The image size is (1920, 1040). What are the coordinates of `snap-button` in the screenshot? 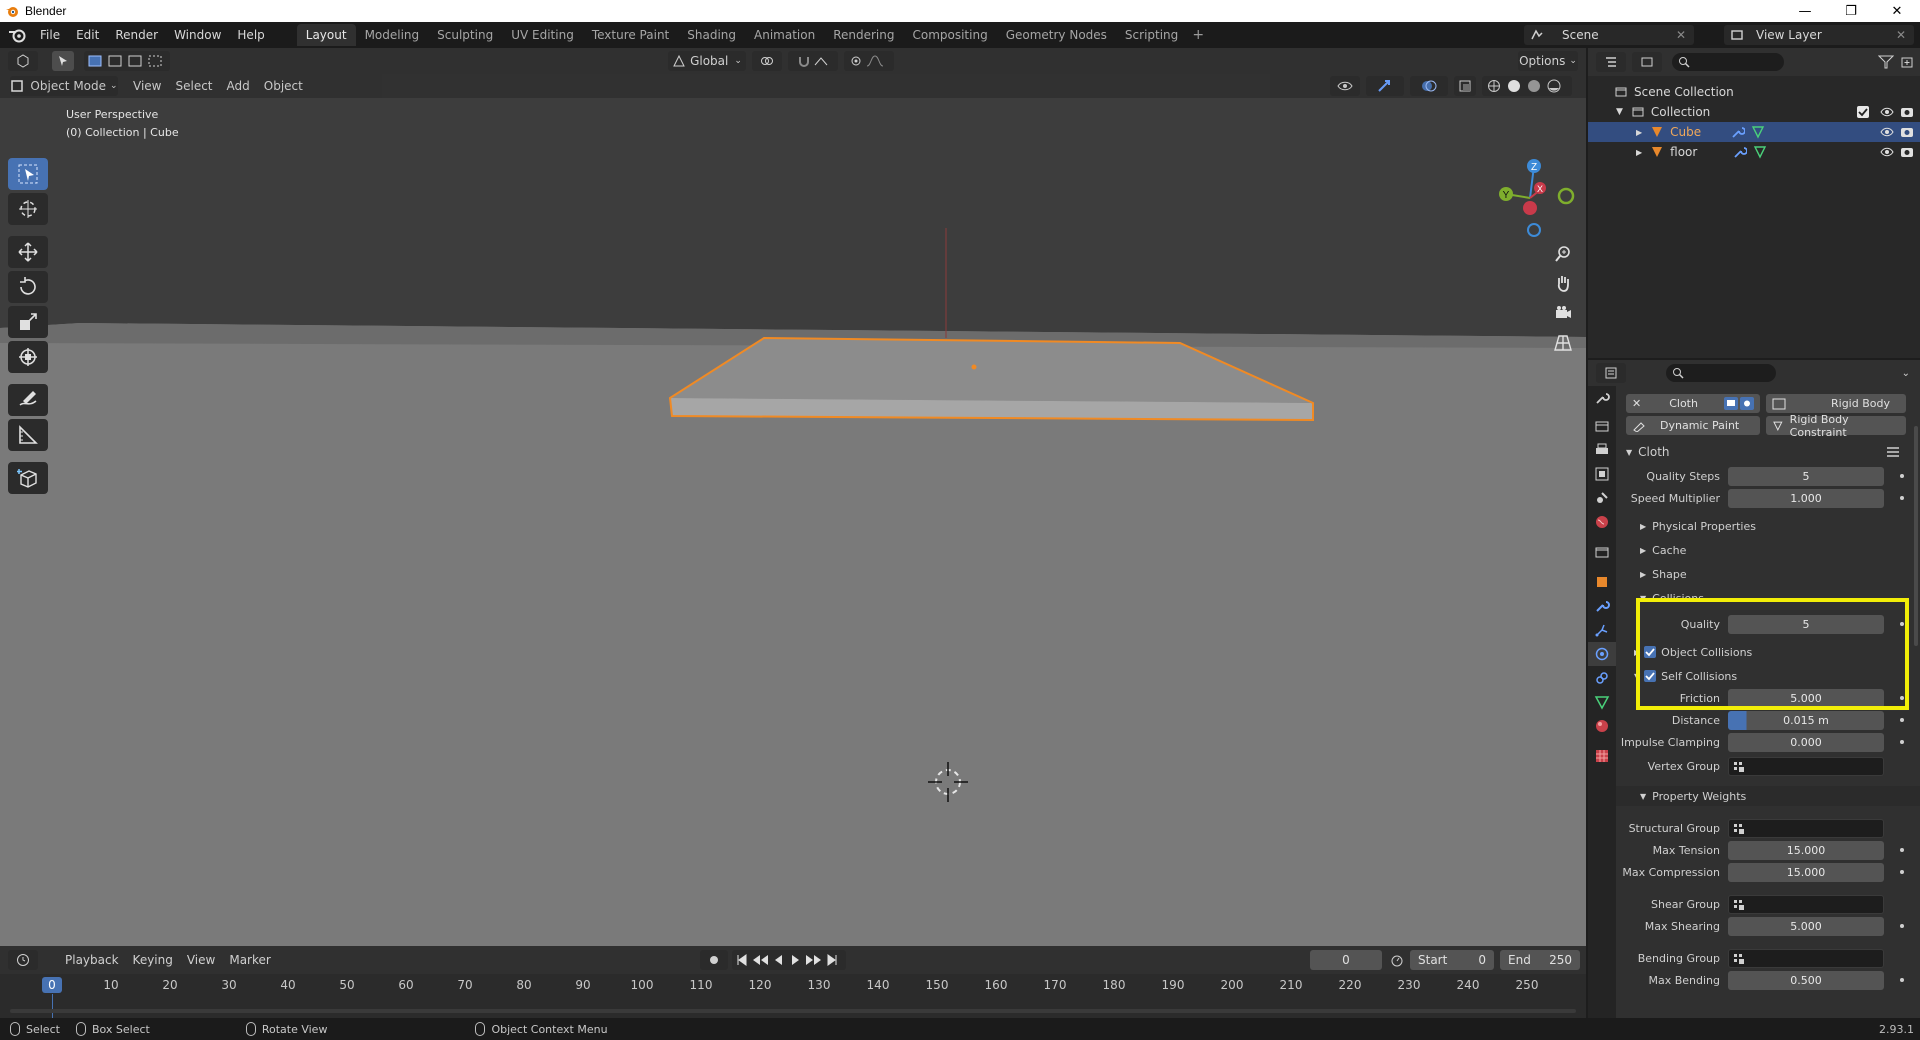 It's located at (813, 61).